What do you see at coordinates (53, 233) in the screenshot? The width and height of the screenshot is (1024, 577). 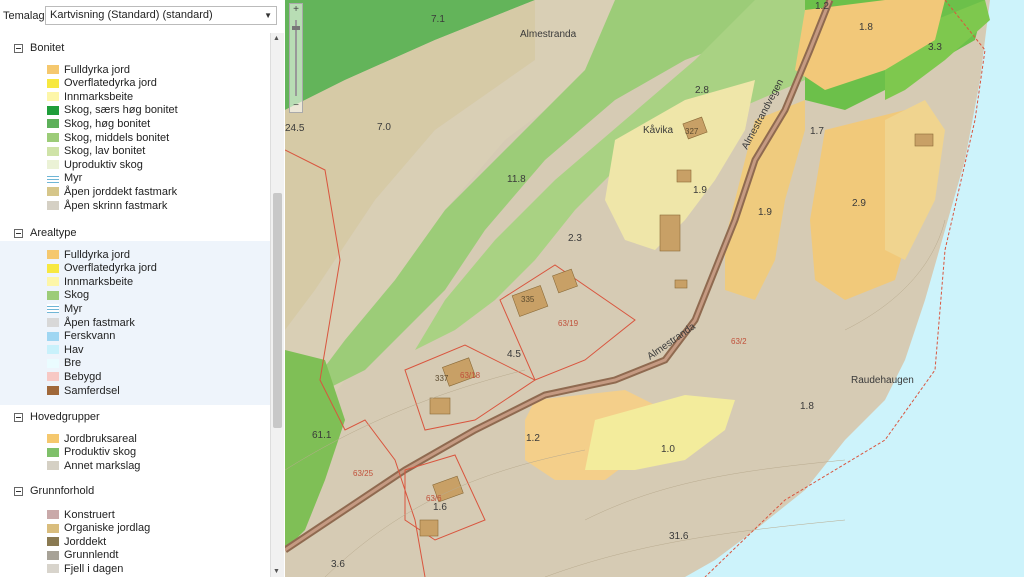 I see `legend-group-title: Arealtype` at bounding box center [53, 233].